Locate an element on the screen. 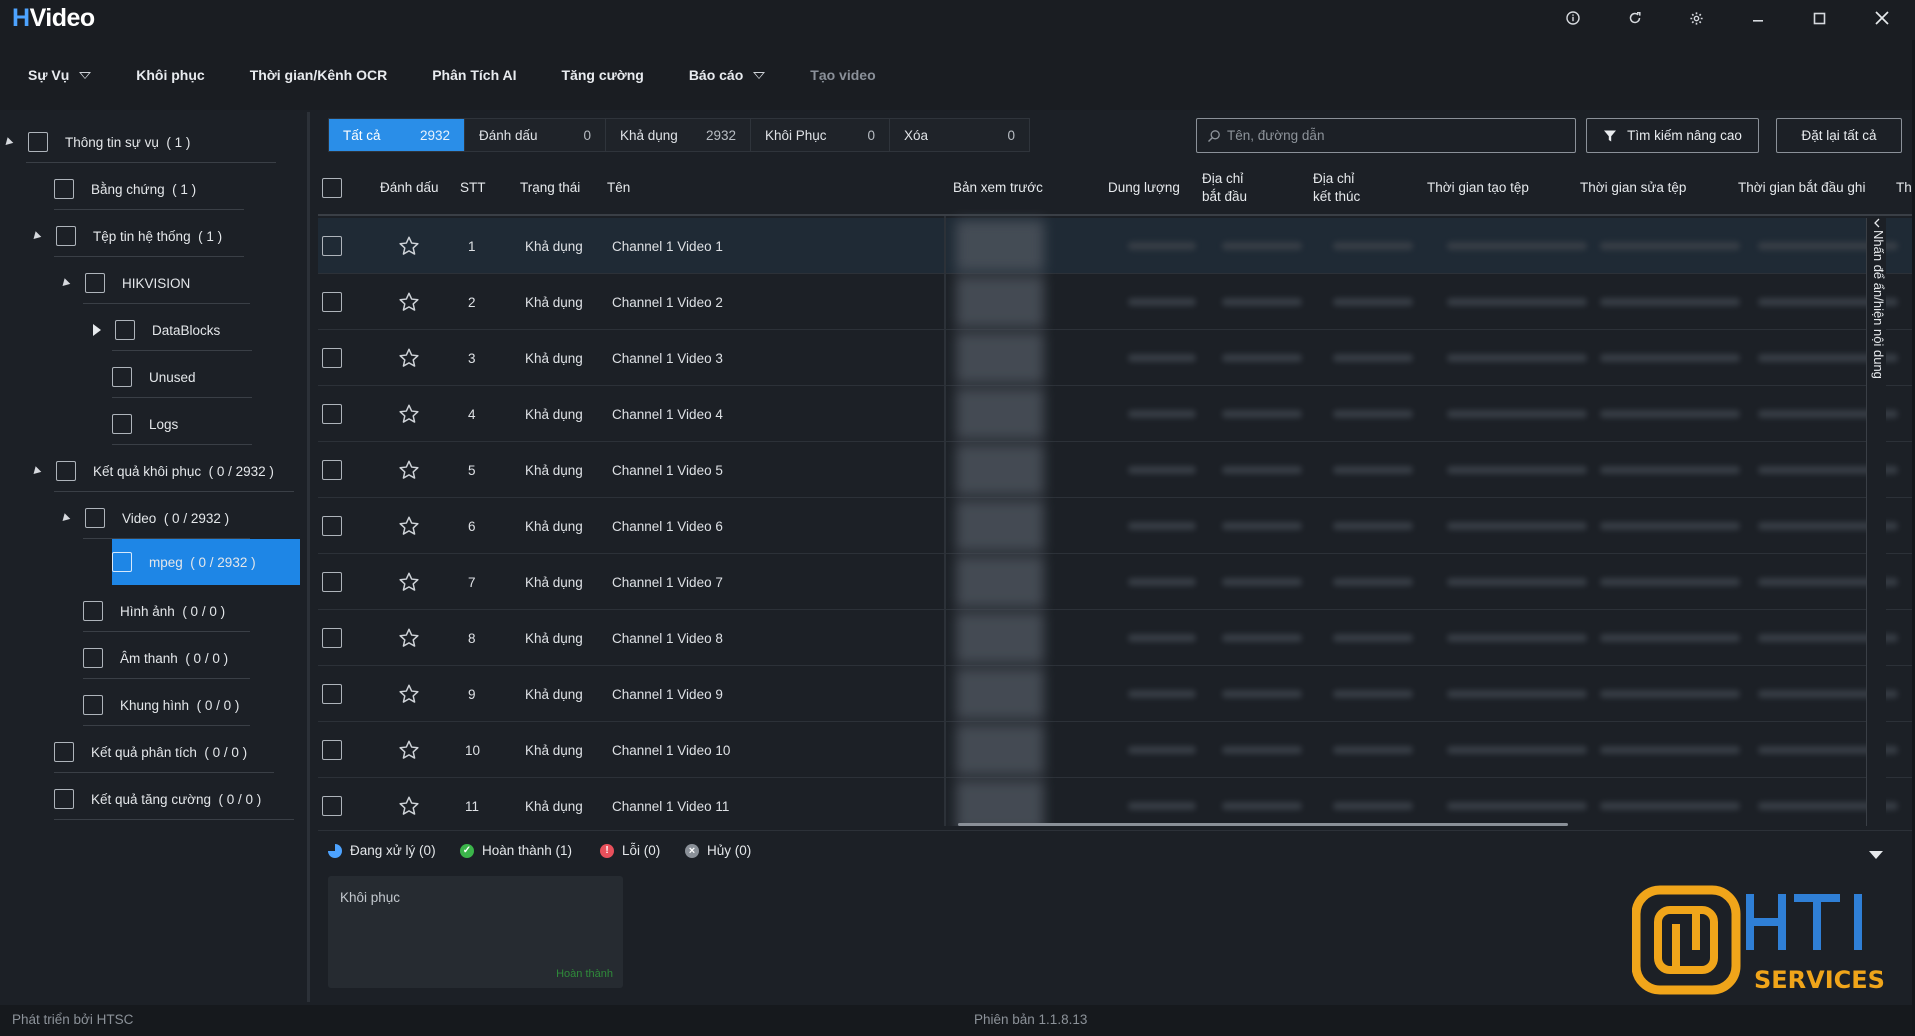 This screenshot has width=1915, height=1036. info-icon is located at coordinates (1573, 18).